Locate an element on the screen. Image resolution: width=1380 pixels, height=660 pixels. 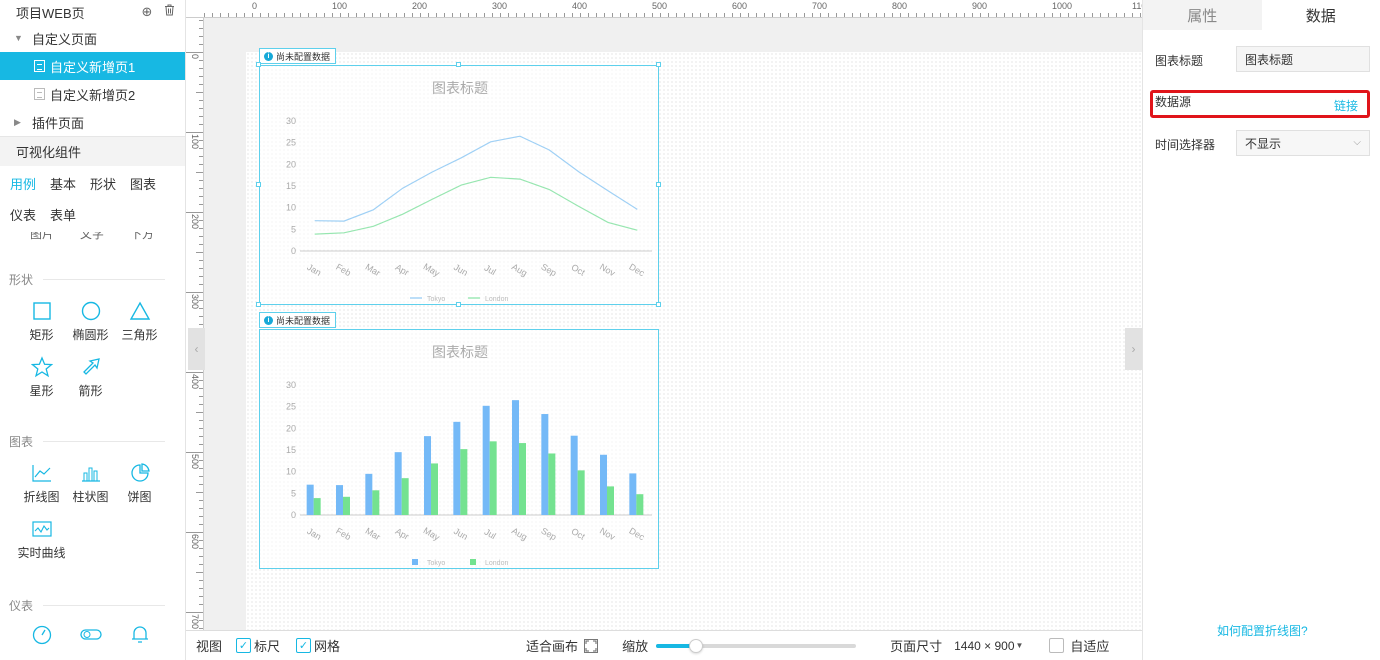
tab-examples: 用例 is located at coordinates (23, 191).